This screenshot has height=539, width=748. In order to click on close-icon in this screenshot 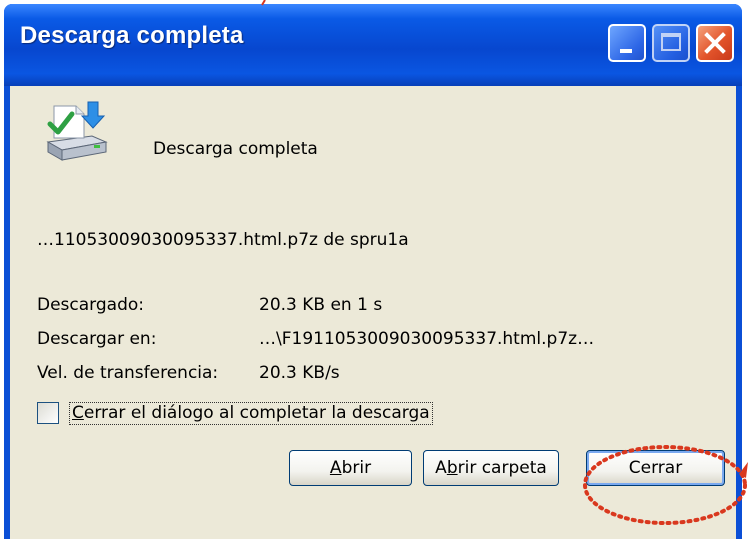, I will do `click(715, 43)`.